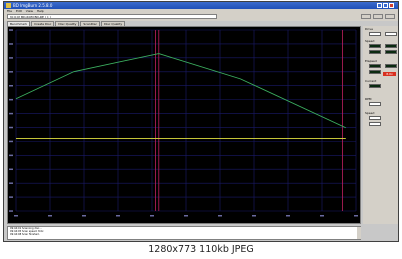 The width and height of the screenshot is (402, 259). I want to click on side-label-current: Current, so click(371, 81).